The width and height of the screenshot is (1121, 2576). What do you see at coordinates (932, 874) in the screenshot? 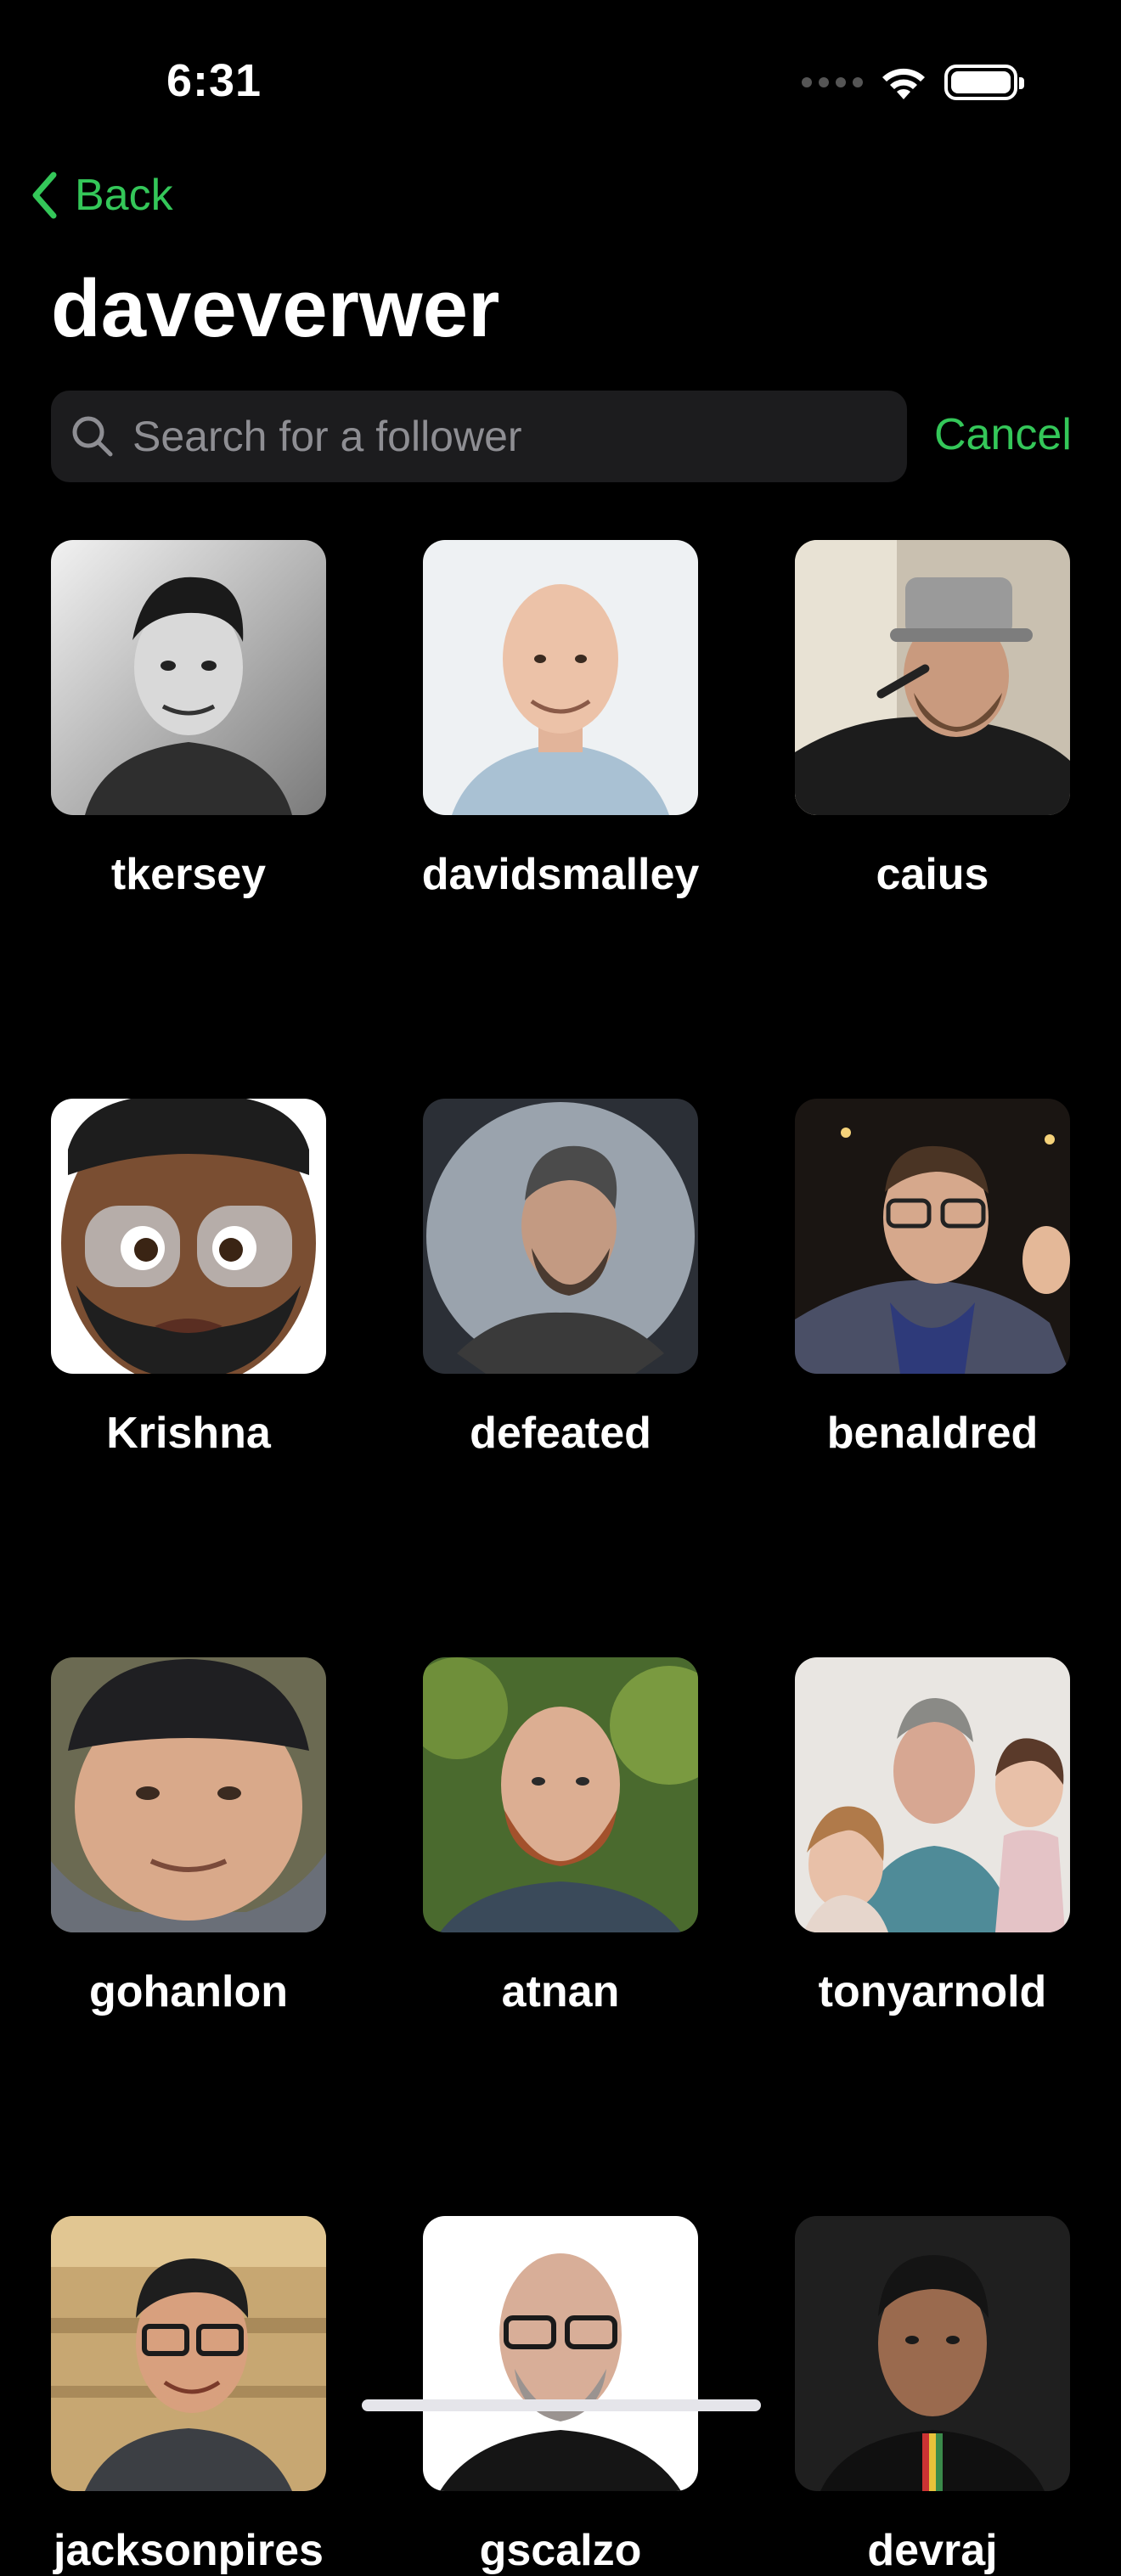
I see `follower-username: caius` at bounding box center [932, 874].